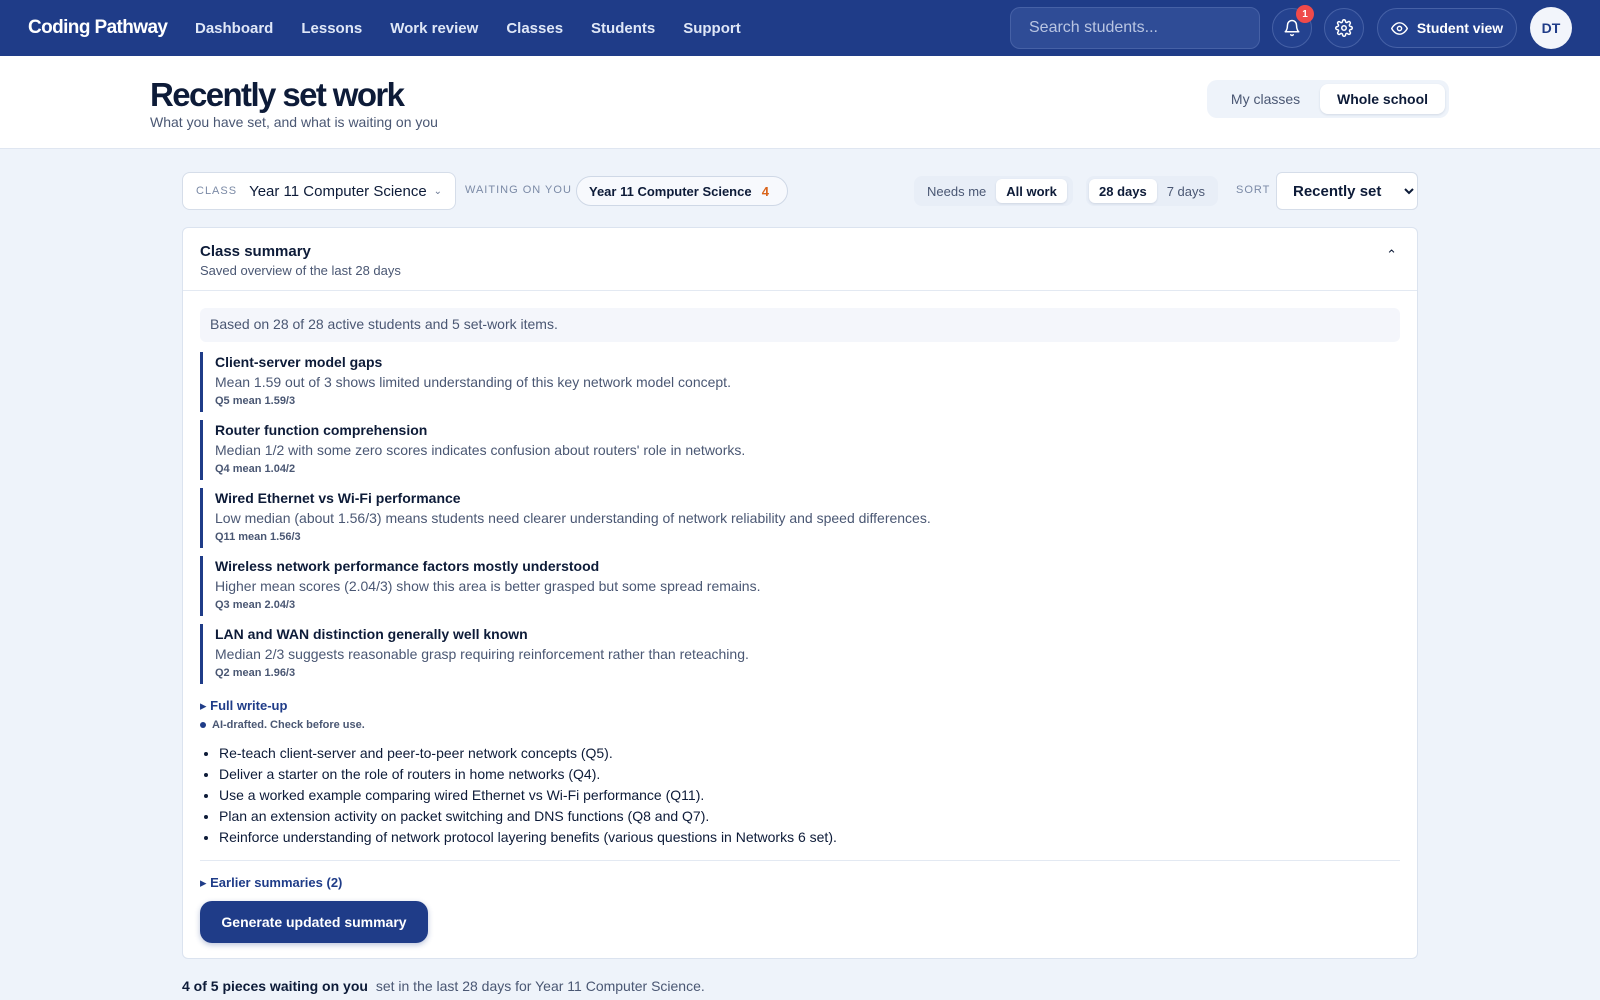 This screenshot has width=1600, height=1000. I want to click on notification-badge: 1, so click(1305, 14).